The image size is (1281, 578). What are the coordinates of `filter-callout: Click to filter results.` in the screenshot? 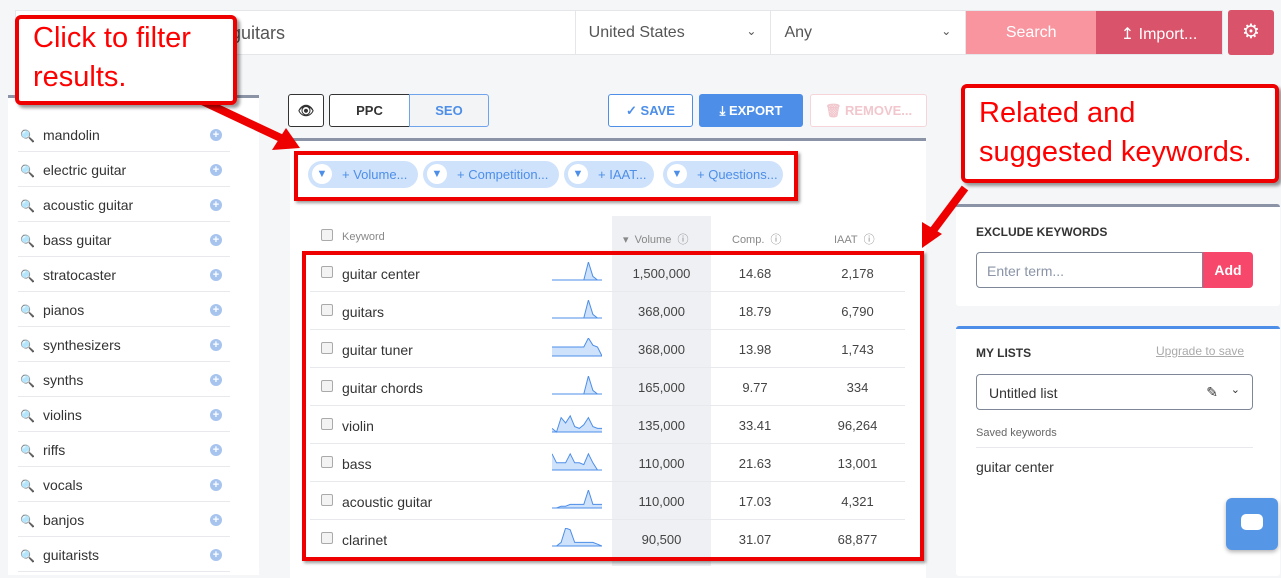 It's located at (126, 60).